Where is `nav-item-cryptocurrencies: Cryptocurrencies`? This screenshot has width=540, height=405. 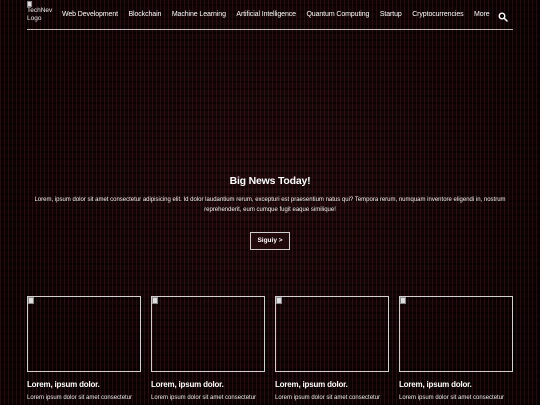
nav-item-cryptocurrencies: Cryptocurrencies is located at coordinates (437, 14).